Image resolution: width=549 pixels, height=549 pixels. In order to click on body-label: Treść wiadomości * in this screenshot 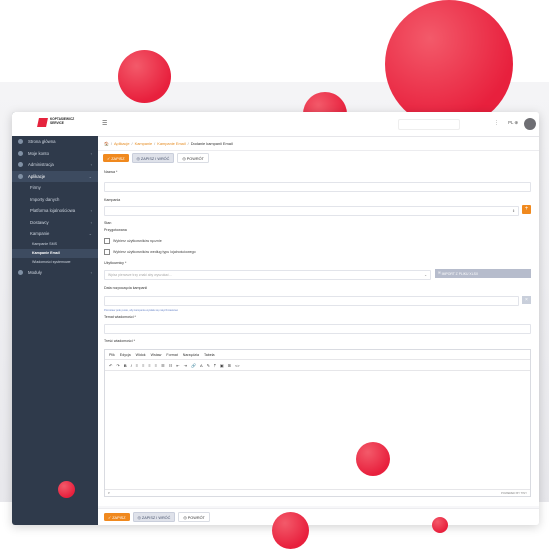, I will do `click(120, 341)`.